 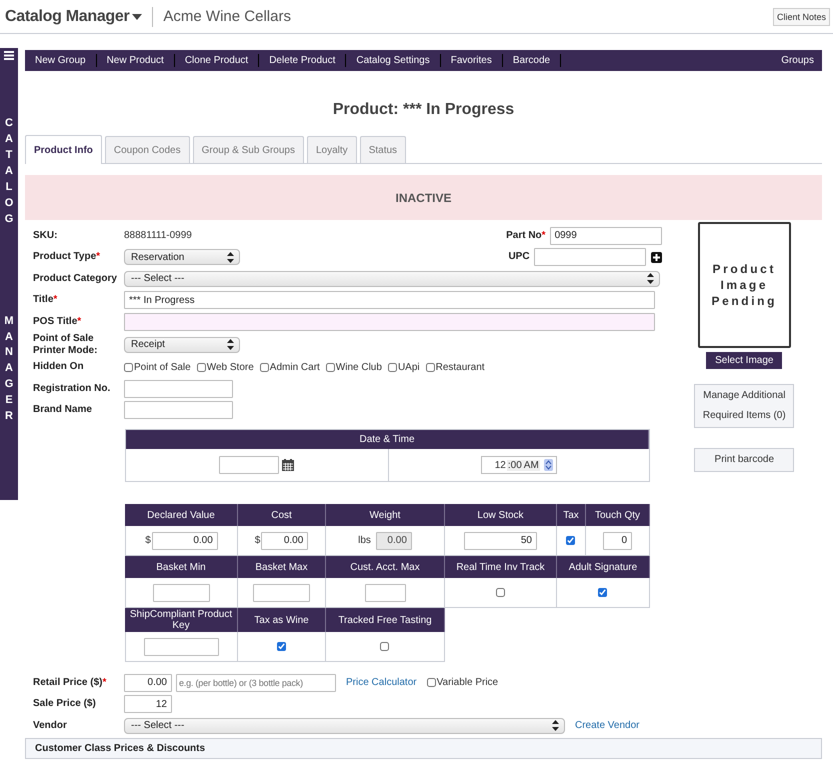 I want to click on input-field: e.g. (per bottle) or (3 bottle pack), so click(x=256, y=683).